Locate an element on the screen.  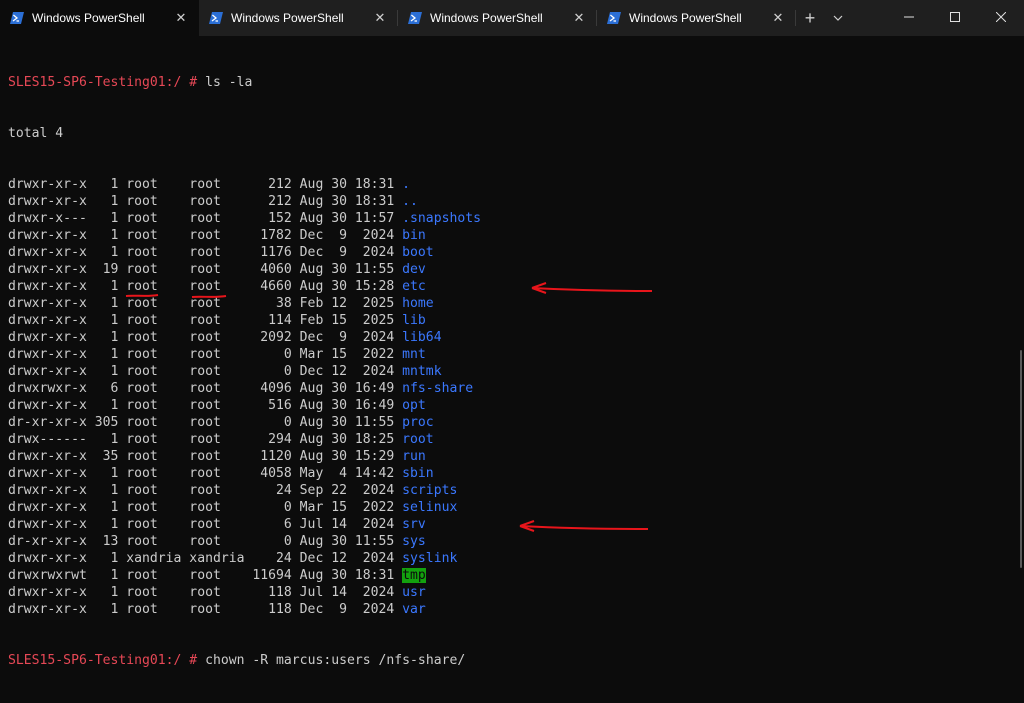
entry-name: usr is located at coordinates (414, 592).